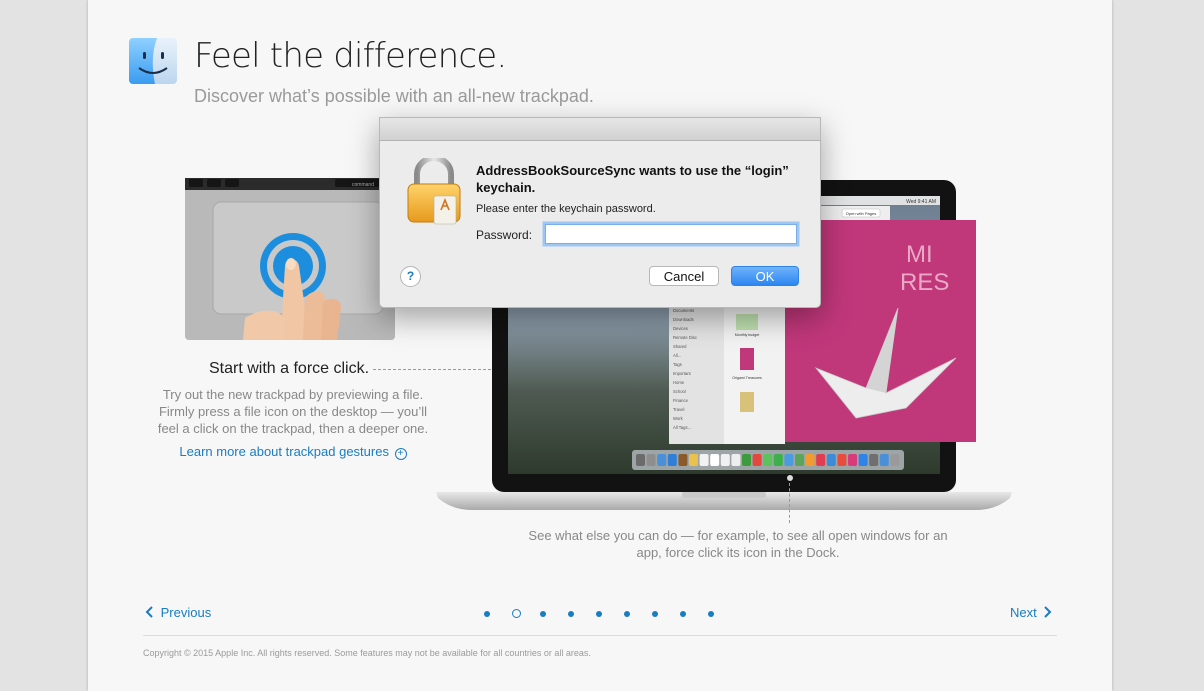  I want to click on next-button: Next, so click(1032, 612).